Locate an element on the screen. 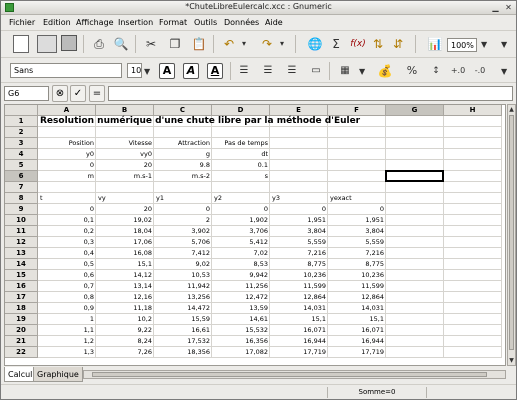  menu-affichage: Affichage is located at coordinates (95, 22).